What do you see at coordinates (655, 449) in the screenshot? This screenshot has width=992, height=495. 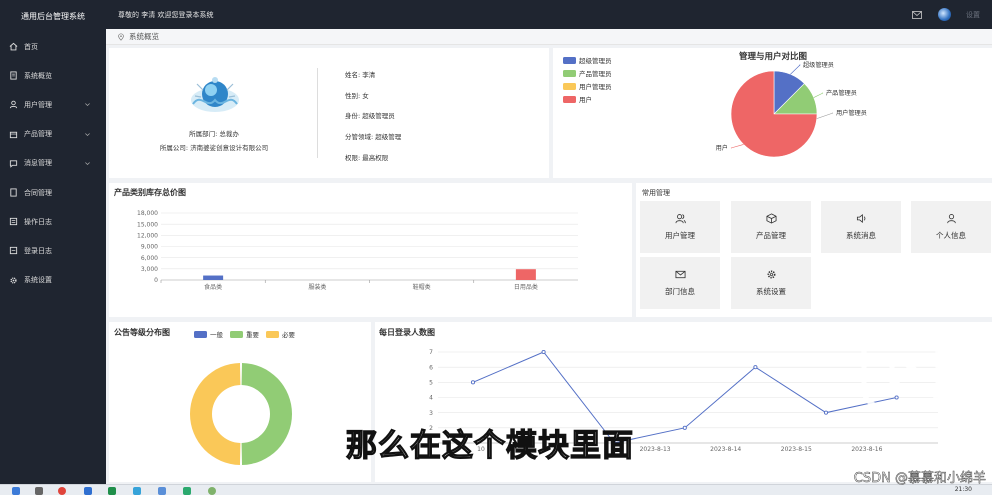 I see `x-tick-label: 2023-8-13` at bounding box center [655, 449].